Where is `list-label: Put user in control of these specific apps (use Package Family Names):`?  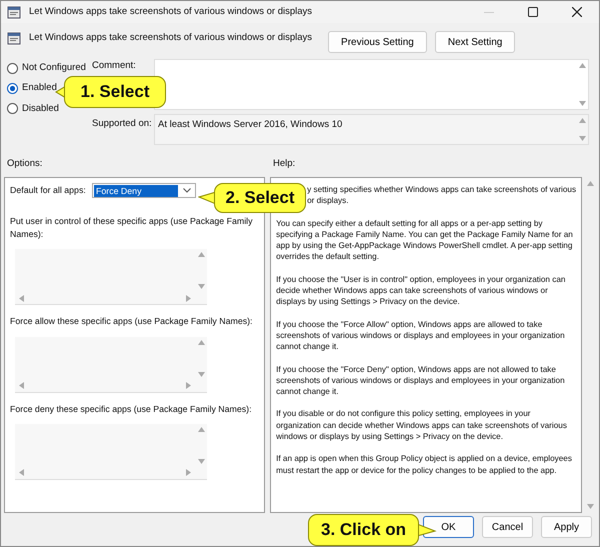 list-label: Put user in control of these specific apps (use Package Family Names): is located at coordinates (132, 228).